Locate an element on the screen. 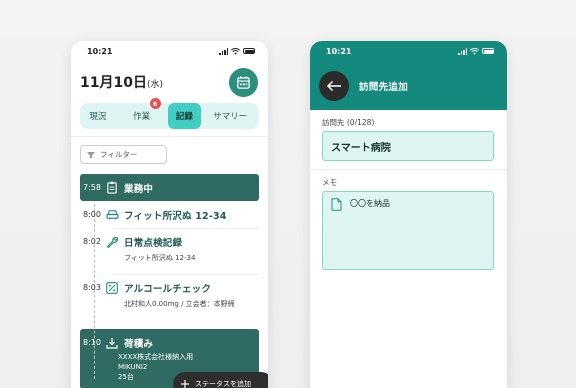 The width and height of the screenshot is (576, 388). back-button is located at coordinates (334, 85).